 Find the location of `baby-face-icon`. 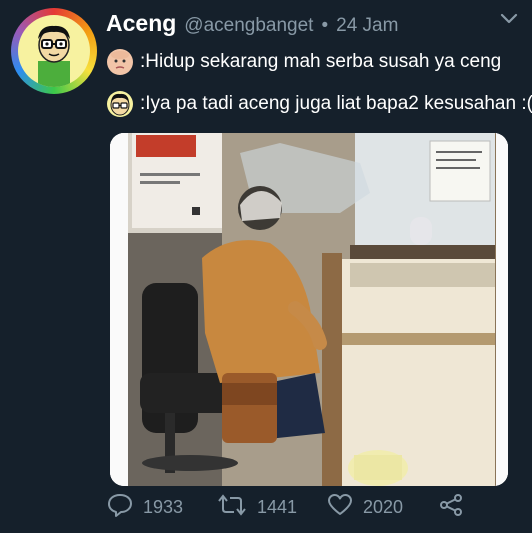

baby-face-icon is located at coordinates (120, 62).